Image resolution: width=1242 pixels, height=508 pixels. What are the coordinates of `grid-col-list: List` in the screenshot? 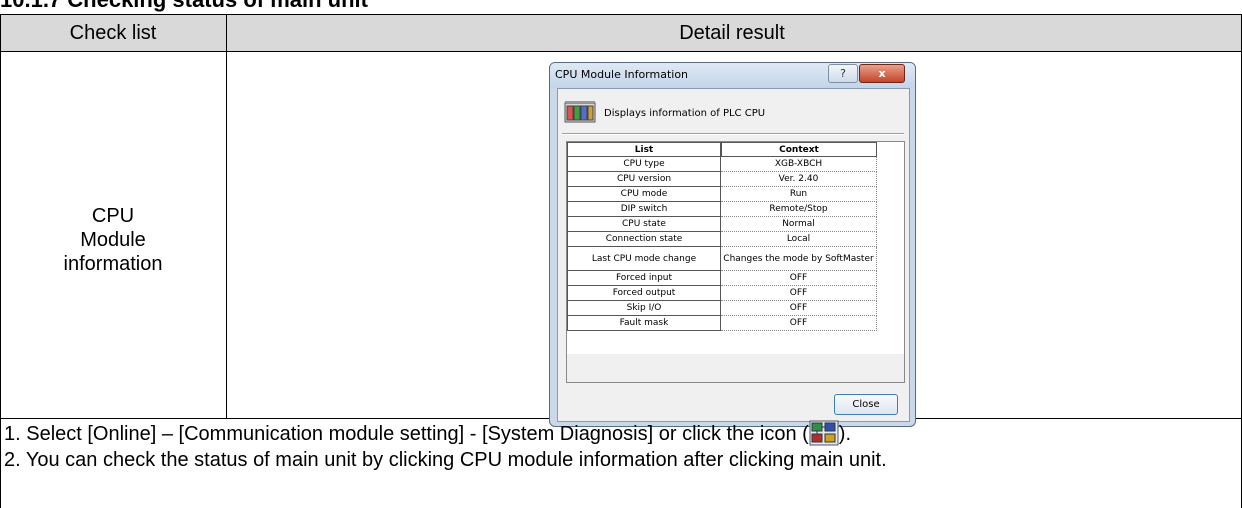 It's located at (644, 149).